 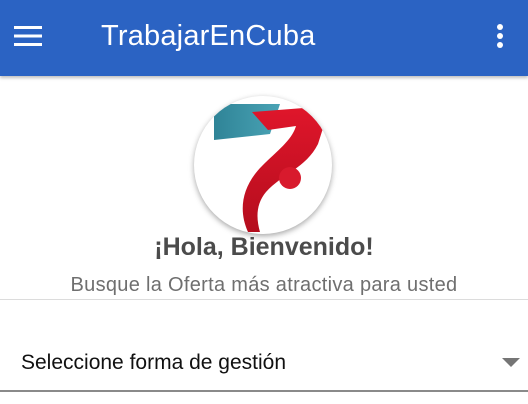 I want to click on hamburger-menu-icon, so click(x=28, y=36).